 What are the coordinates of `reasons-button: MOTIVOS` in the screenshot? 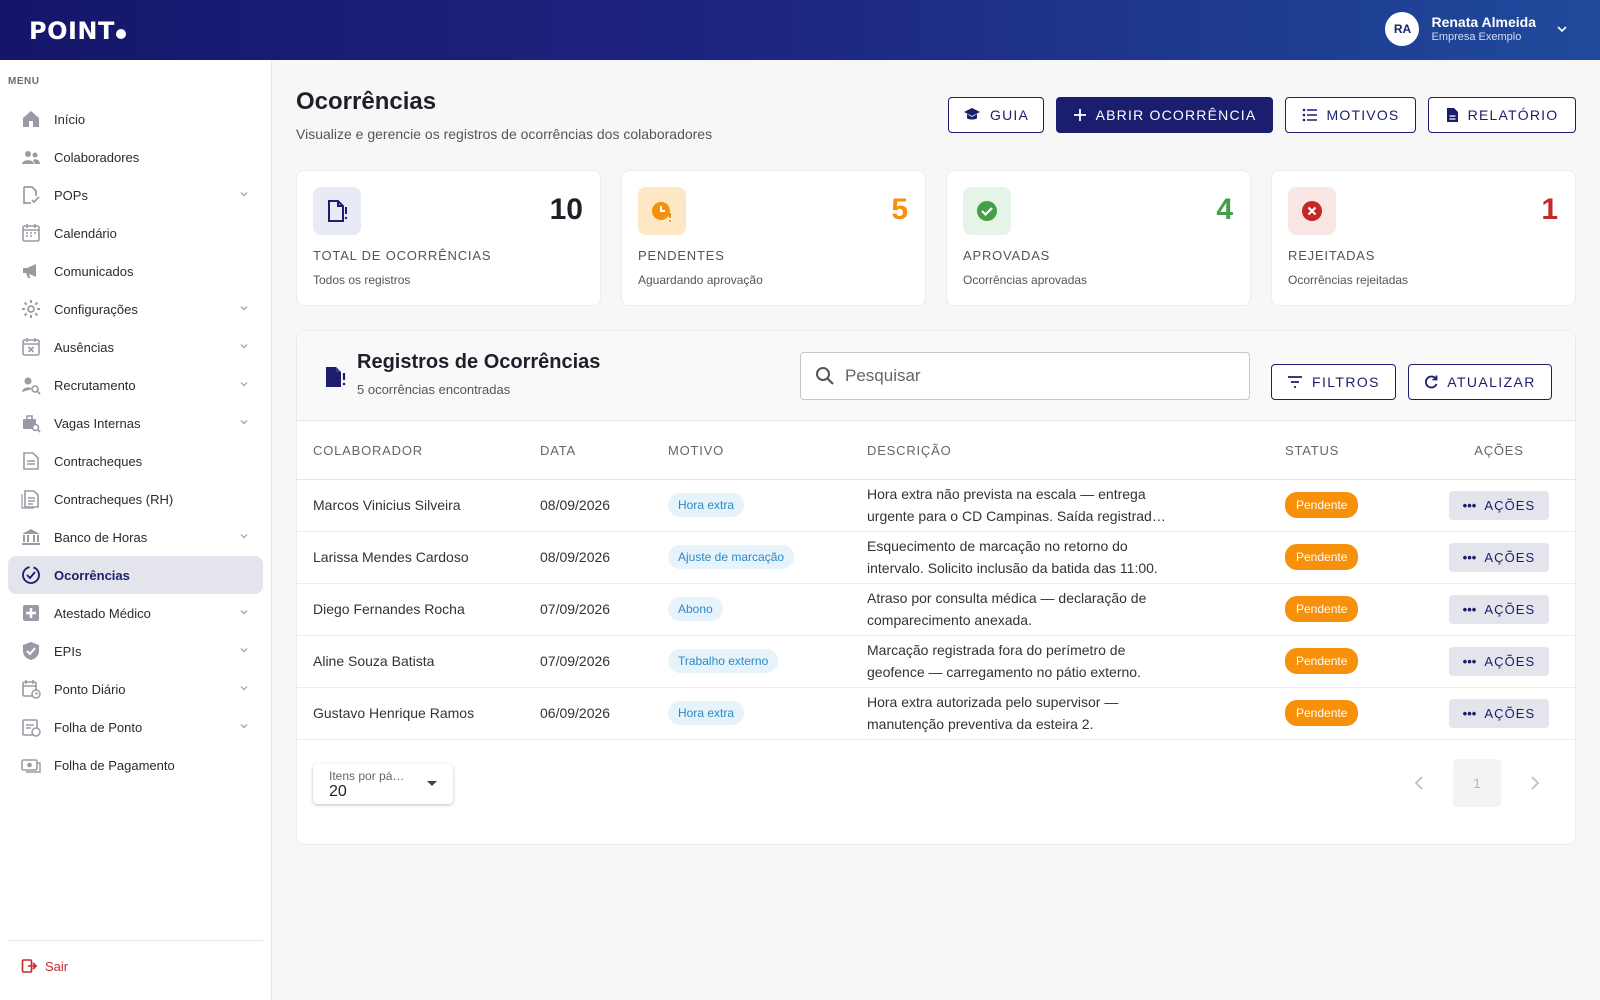 It's located at (1350, 115).